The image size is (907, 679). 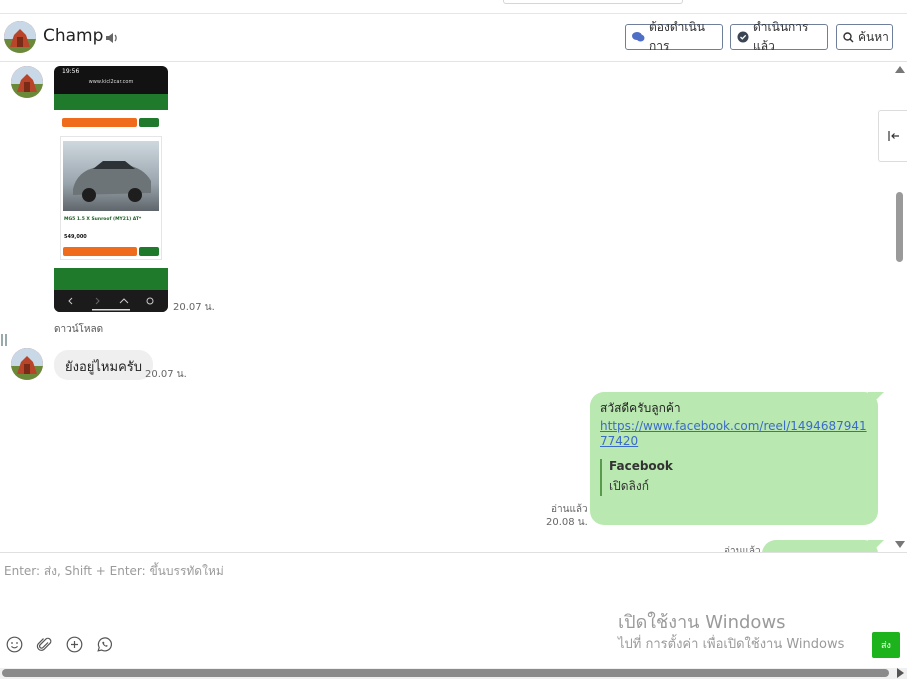 I want to click on attachment-icon, so click(x=44, y=644).